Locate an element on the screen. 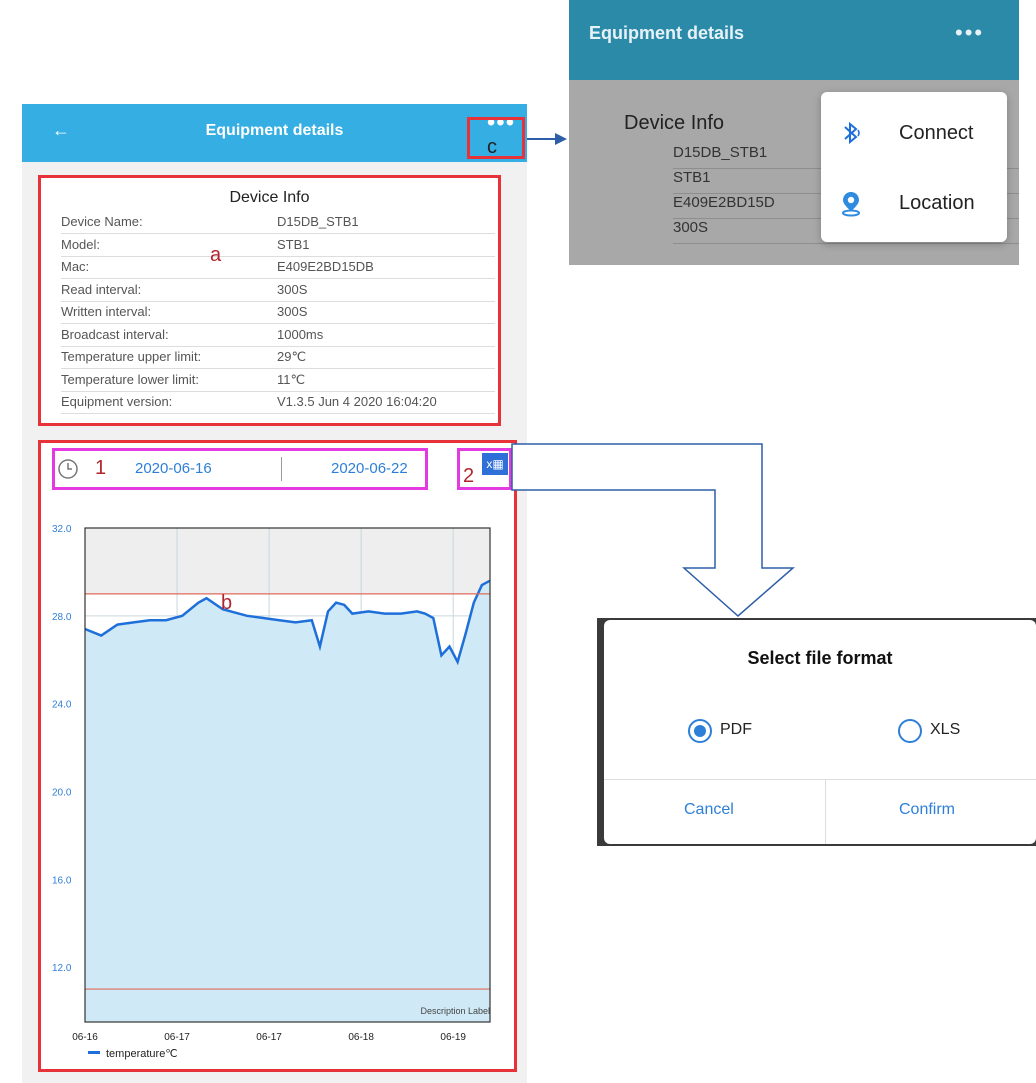 This screenshot has width=1036, height=1083. radio-label-xls: XLS is located at coordinates (945, 729).